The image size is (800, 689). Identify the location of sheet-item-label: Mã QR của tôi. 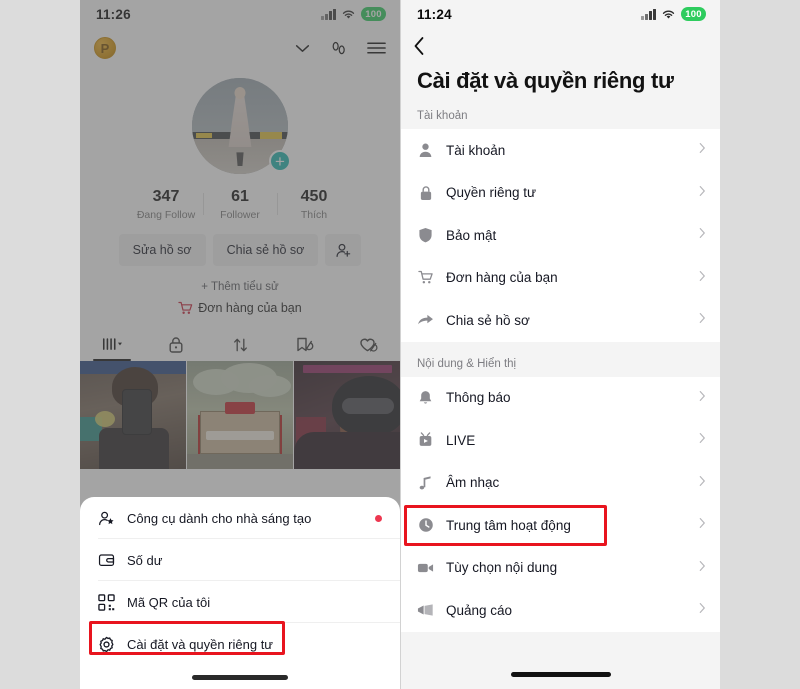
(169, 602).